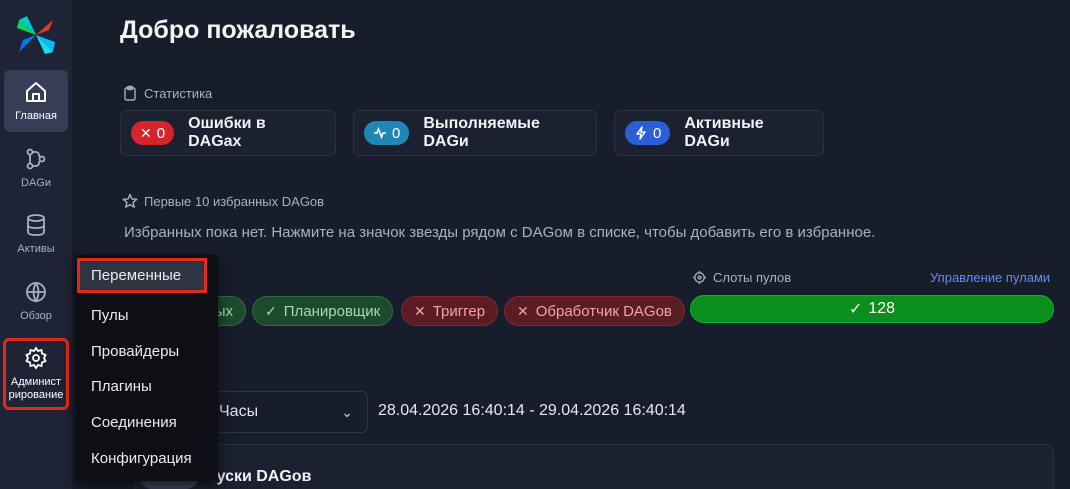 The height and width of the screenshot is (489, 1070). Describe the element at coordinates (36, 225) in the screenshot. I see `database-icon` at that location.